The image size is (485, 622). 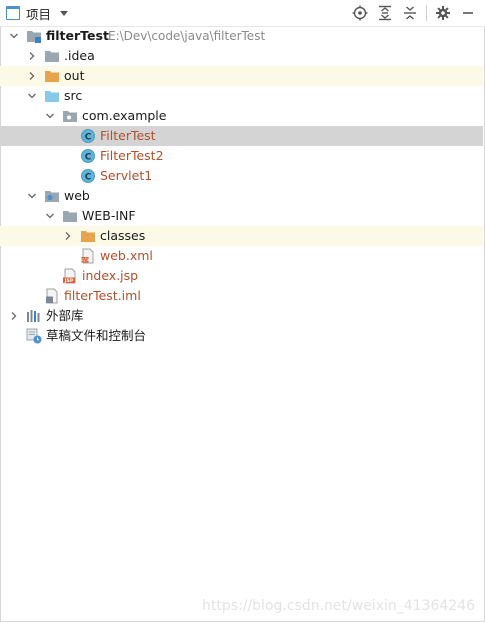 I want to click on project-panel-icon, so click(x=13, y=13).